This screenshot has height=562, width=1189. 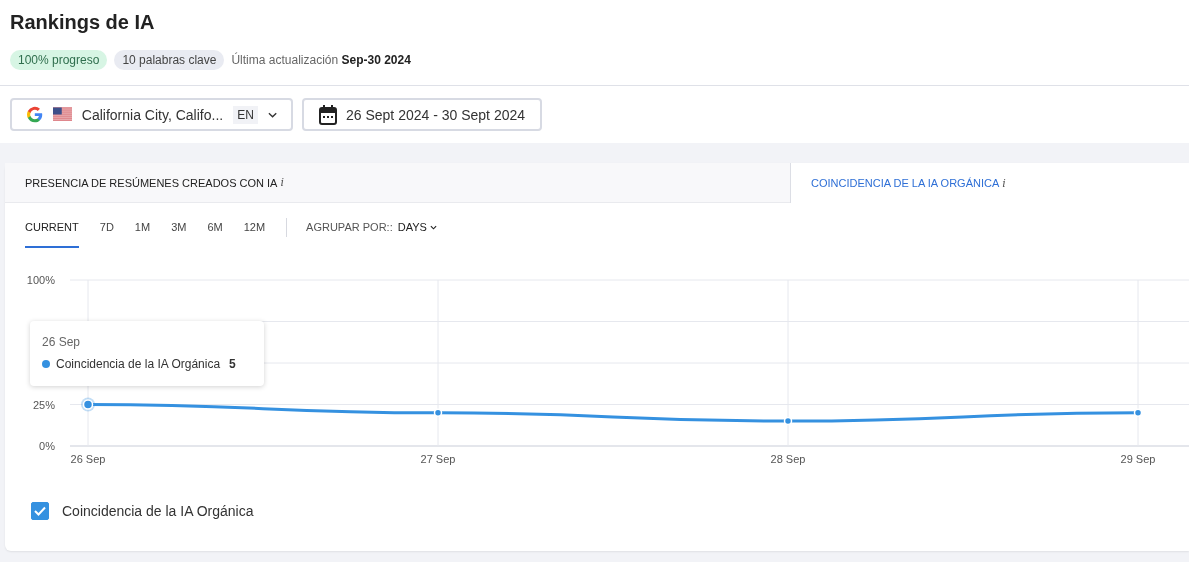 I want to click on x-axis-label: 26 Sep, so click(x=88, y=459).